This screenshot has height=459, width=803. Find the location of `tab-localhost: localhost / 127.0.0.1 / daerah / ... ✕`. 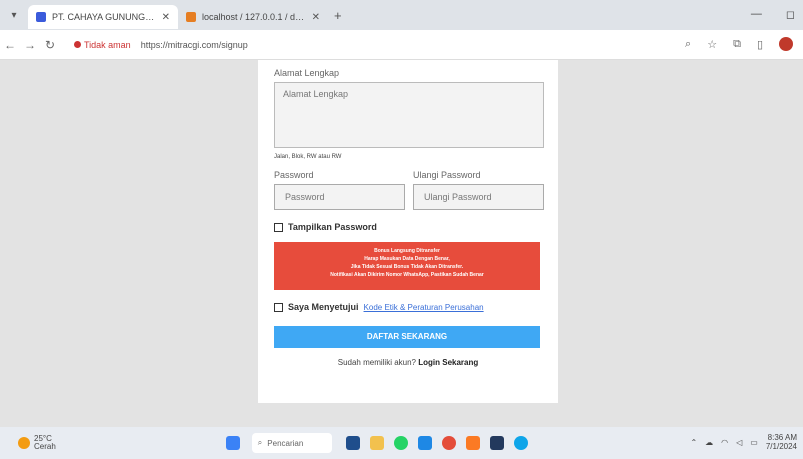

tab-localhost: localhost / 127.0.0.1 / daerah / ... ✕ is located at coordinates (253, 17).